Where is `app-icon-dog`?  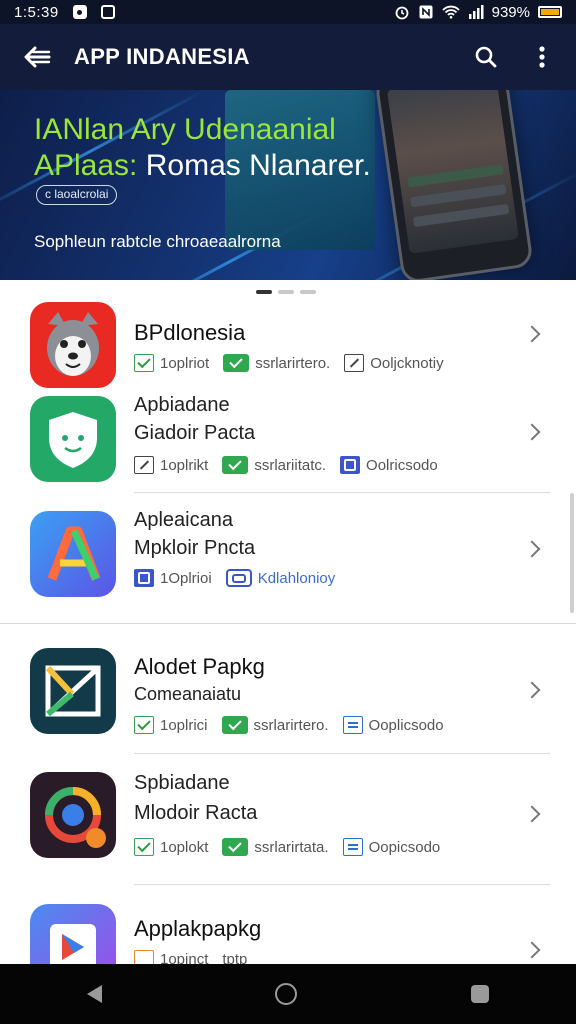
app-icon-dog is located at coordinates (73, 345).